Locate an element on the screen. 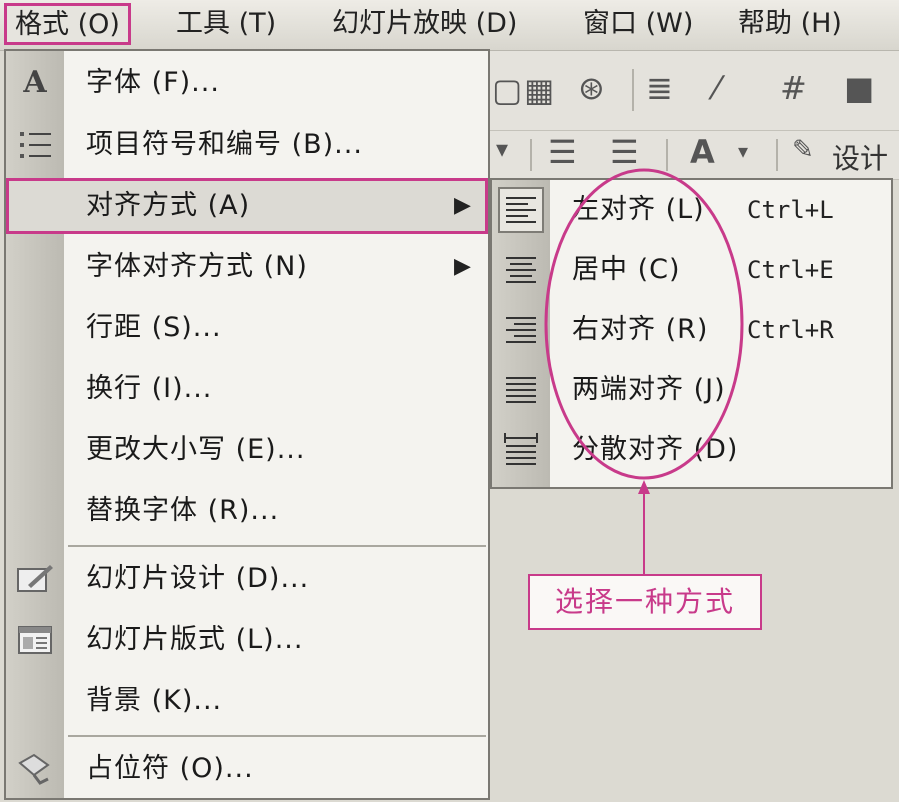 The image size is (899, 802). font-size-icon: ⁄ is located at coordinates (716, 88).